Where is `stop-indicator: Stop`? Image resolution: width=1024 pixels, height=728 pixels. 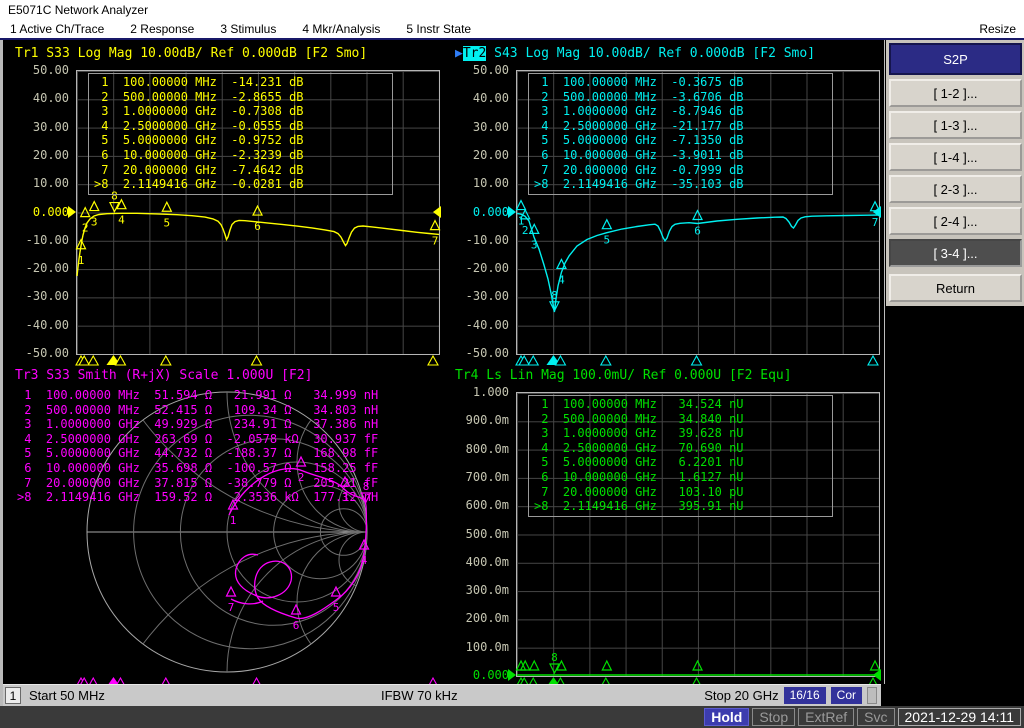
stop-indicator: Stop is located at coordinates (774, 717).